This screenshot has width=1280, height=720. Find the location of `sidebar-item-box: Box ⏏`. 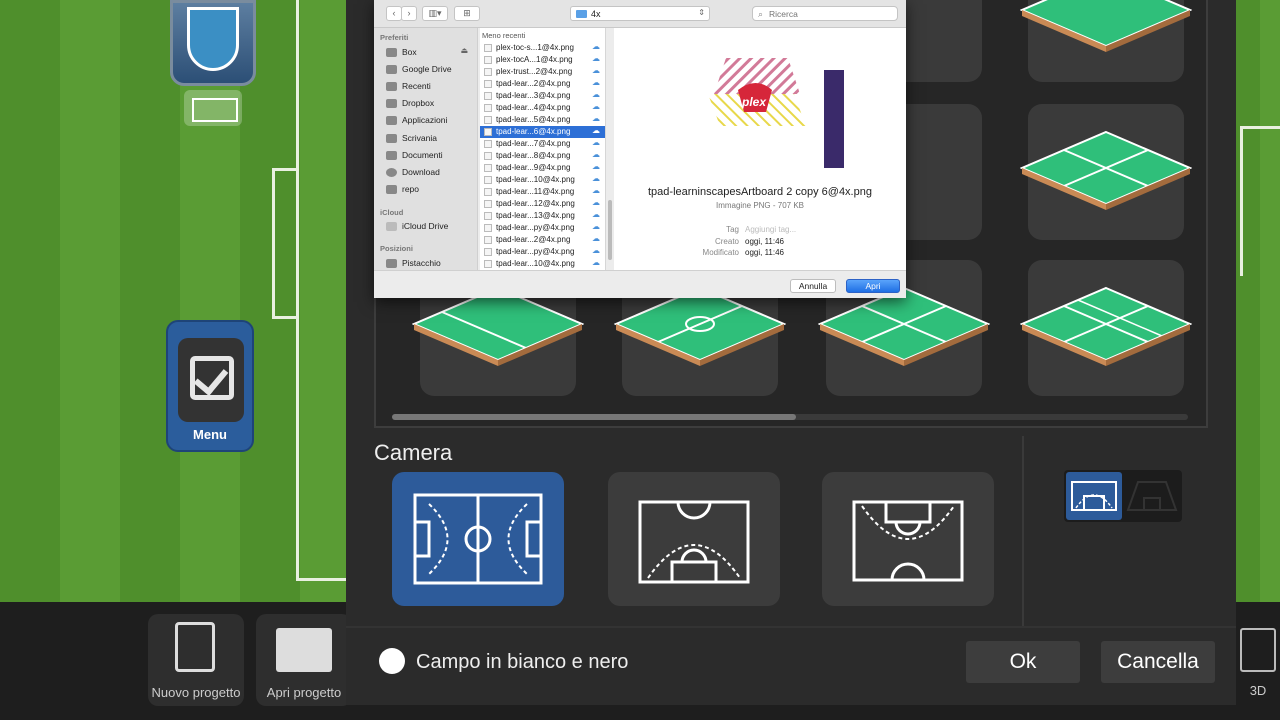

sidebar-item-box: Box ⏏ is located at coordinates (430, 53).